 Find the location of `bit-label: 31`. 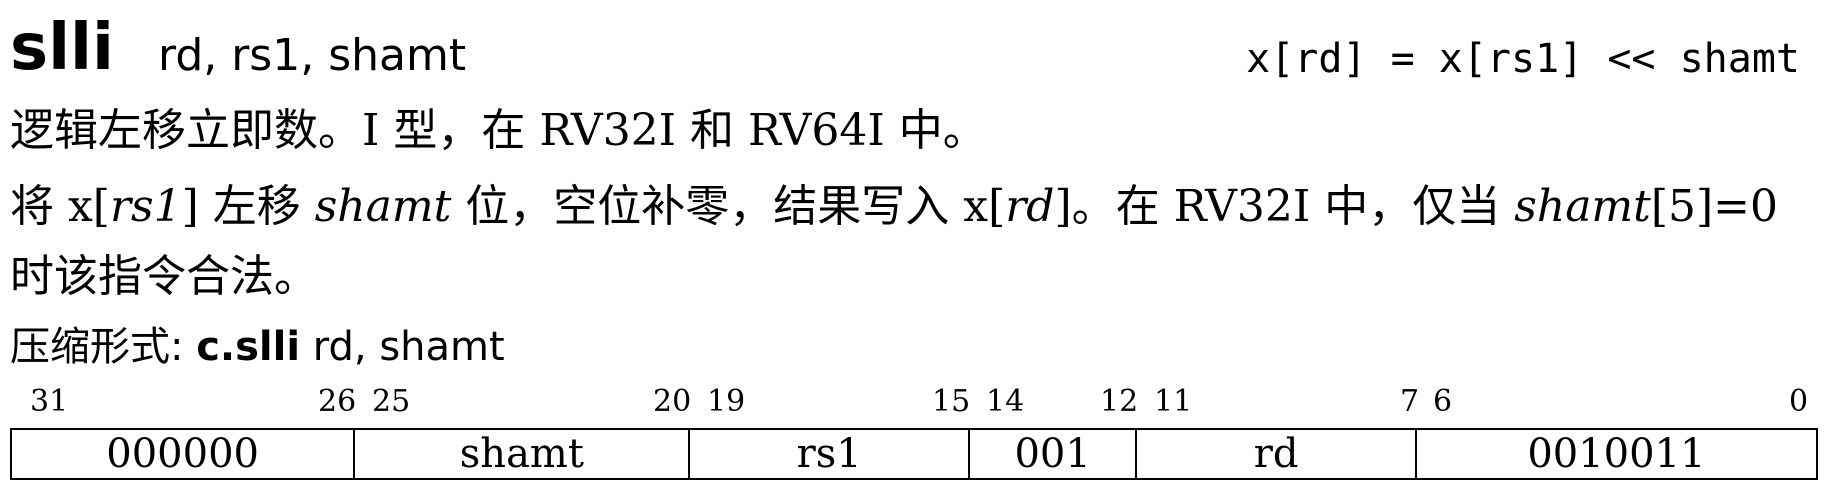

bit-label: 31 is located at coordinates (49, 401).